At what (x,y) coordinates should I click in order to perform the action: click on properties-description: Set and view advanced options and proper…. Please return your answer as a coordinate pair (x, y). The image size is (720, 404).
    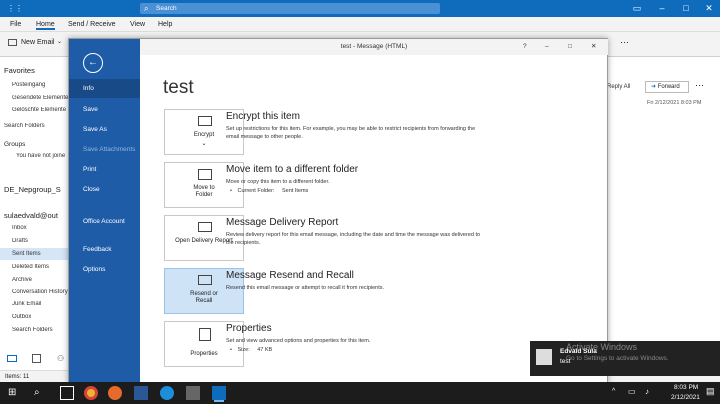
    Looking at the image, I should click on (298, 341).